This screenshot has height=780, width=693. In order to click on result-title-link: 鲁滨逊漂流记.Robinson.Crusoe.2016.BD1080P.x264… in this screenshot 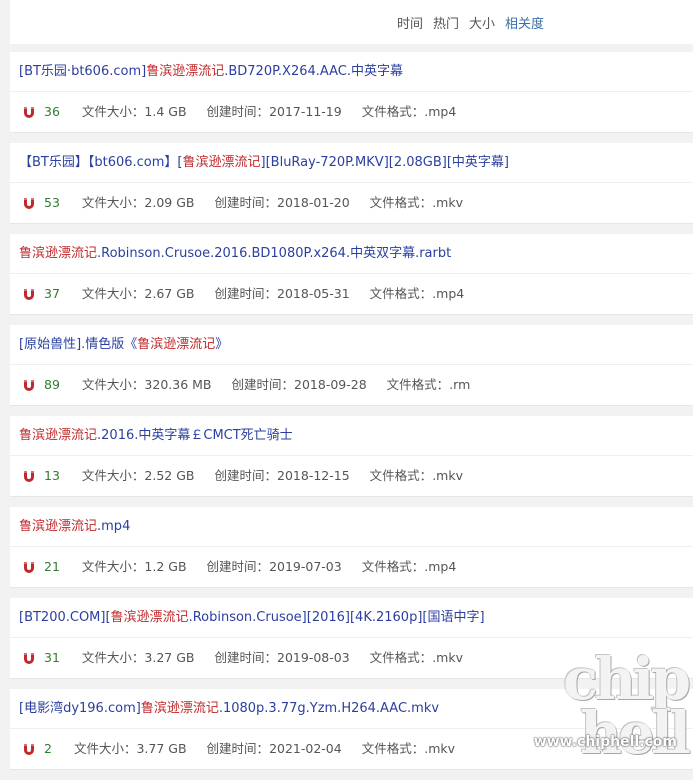, I will do `click(235, 253)`.